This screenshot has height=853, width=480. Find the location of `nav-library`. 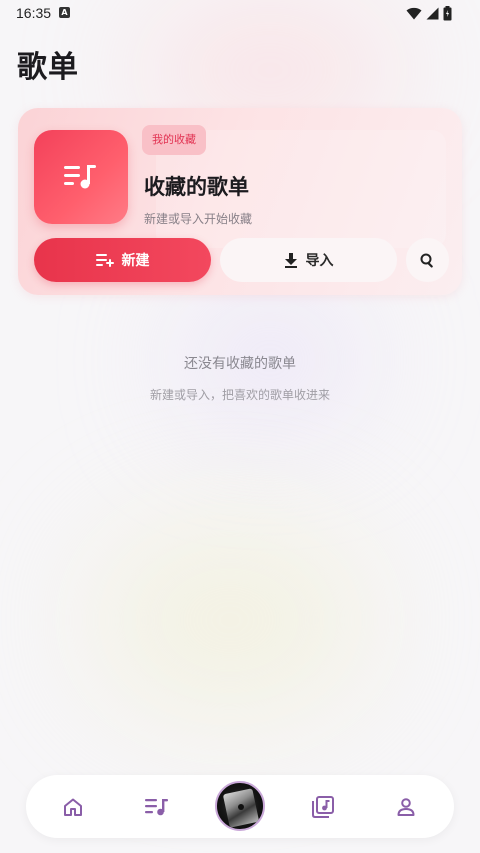

nav-library is located at coordinates (323, 806).